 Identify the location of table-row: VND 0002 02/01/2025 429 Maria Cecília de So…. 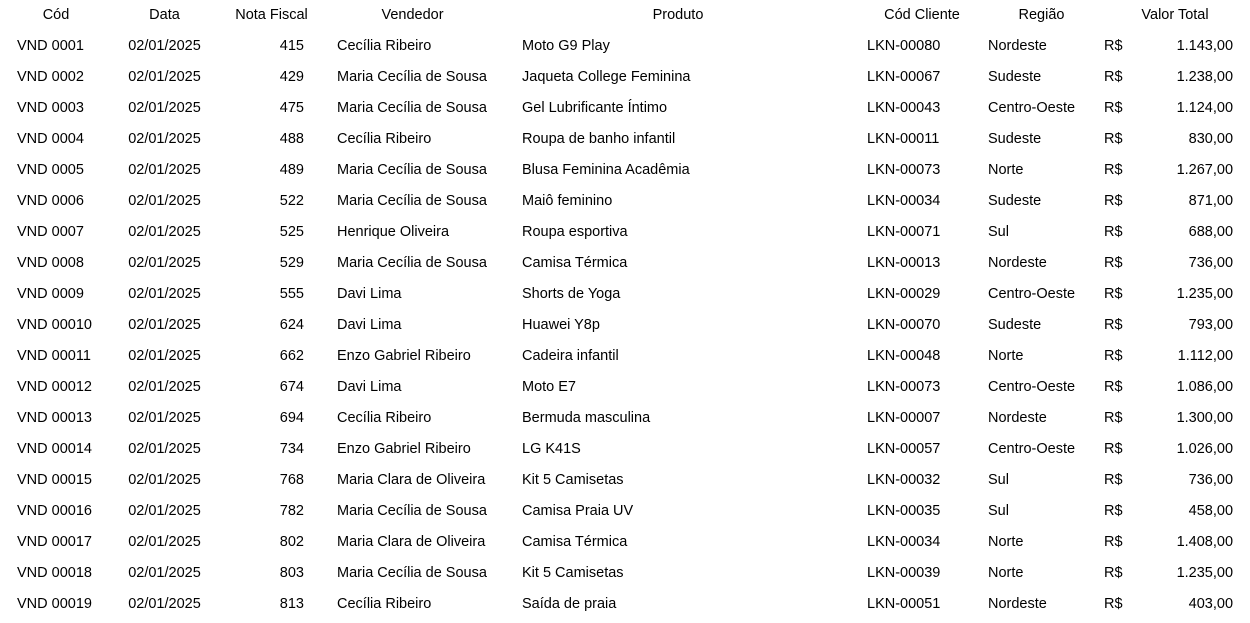
(625, 77).